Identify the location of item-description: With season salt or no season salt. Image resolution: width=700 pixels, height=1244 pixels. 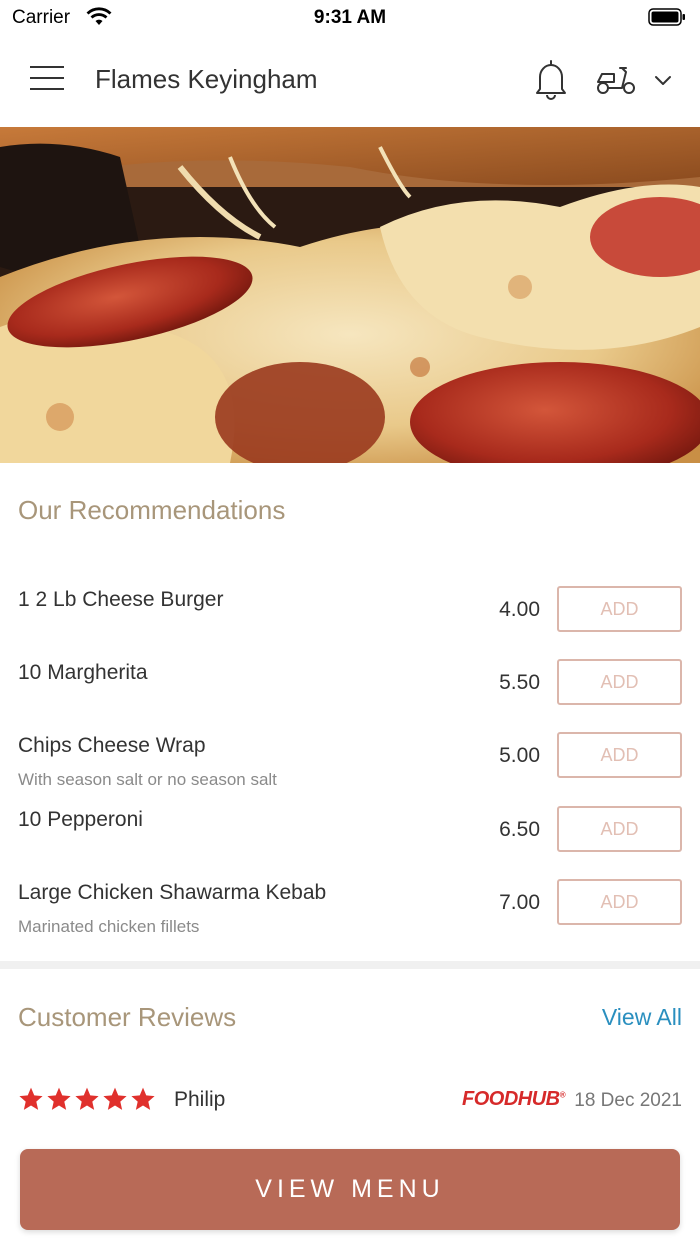
(147, 779).